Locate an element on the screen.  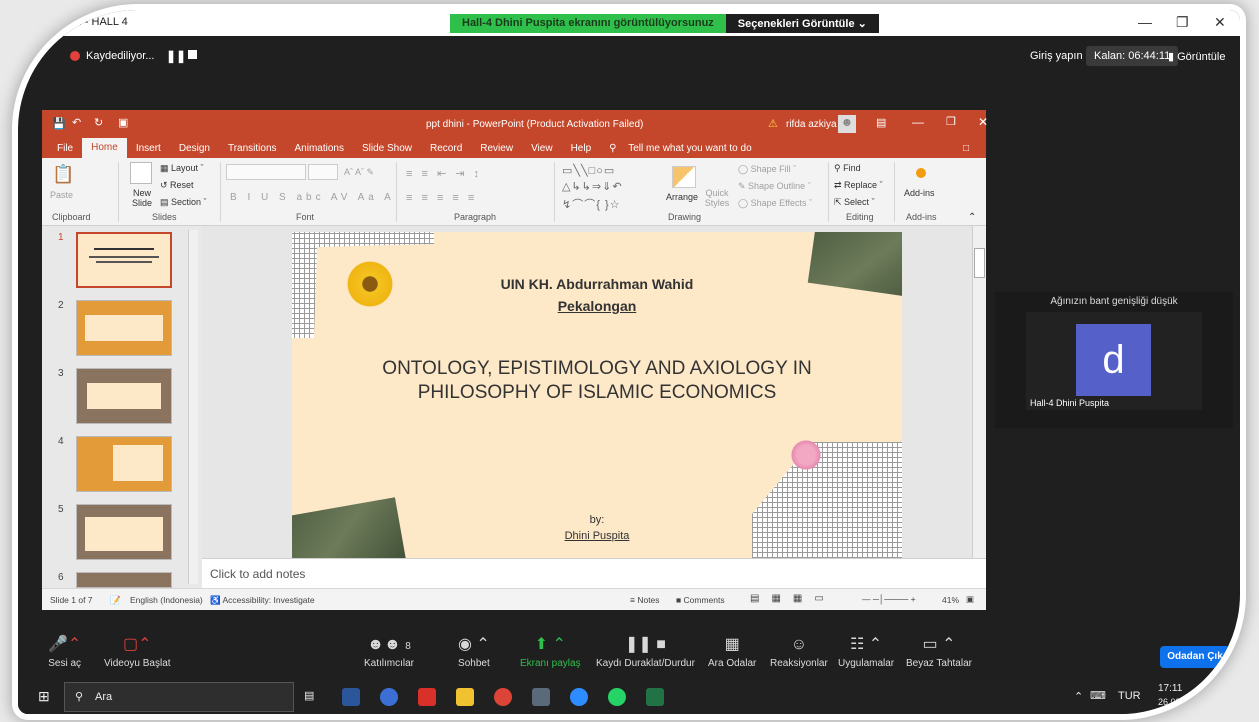
ppt-minimize-icon: — is located at coordinates (918, 122).